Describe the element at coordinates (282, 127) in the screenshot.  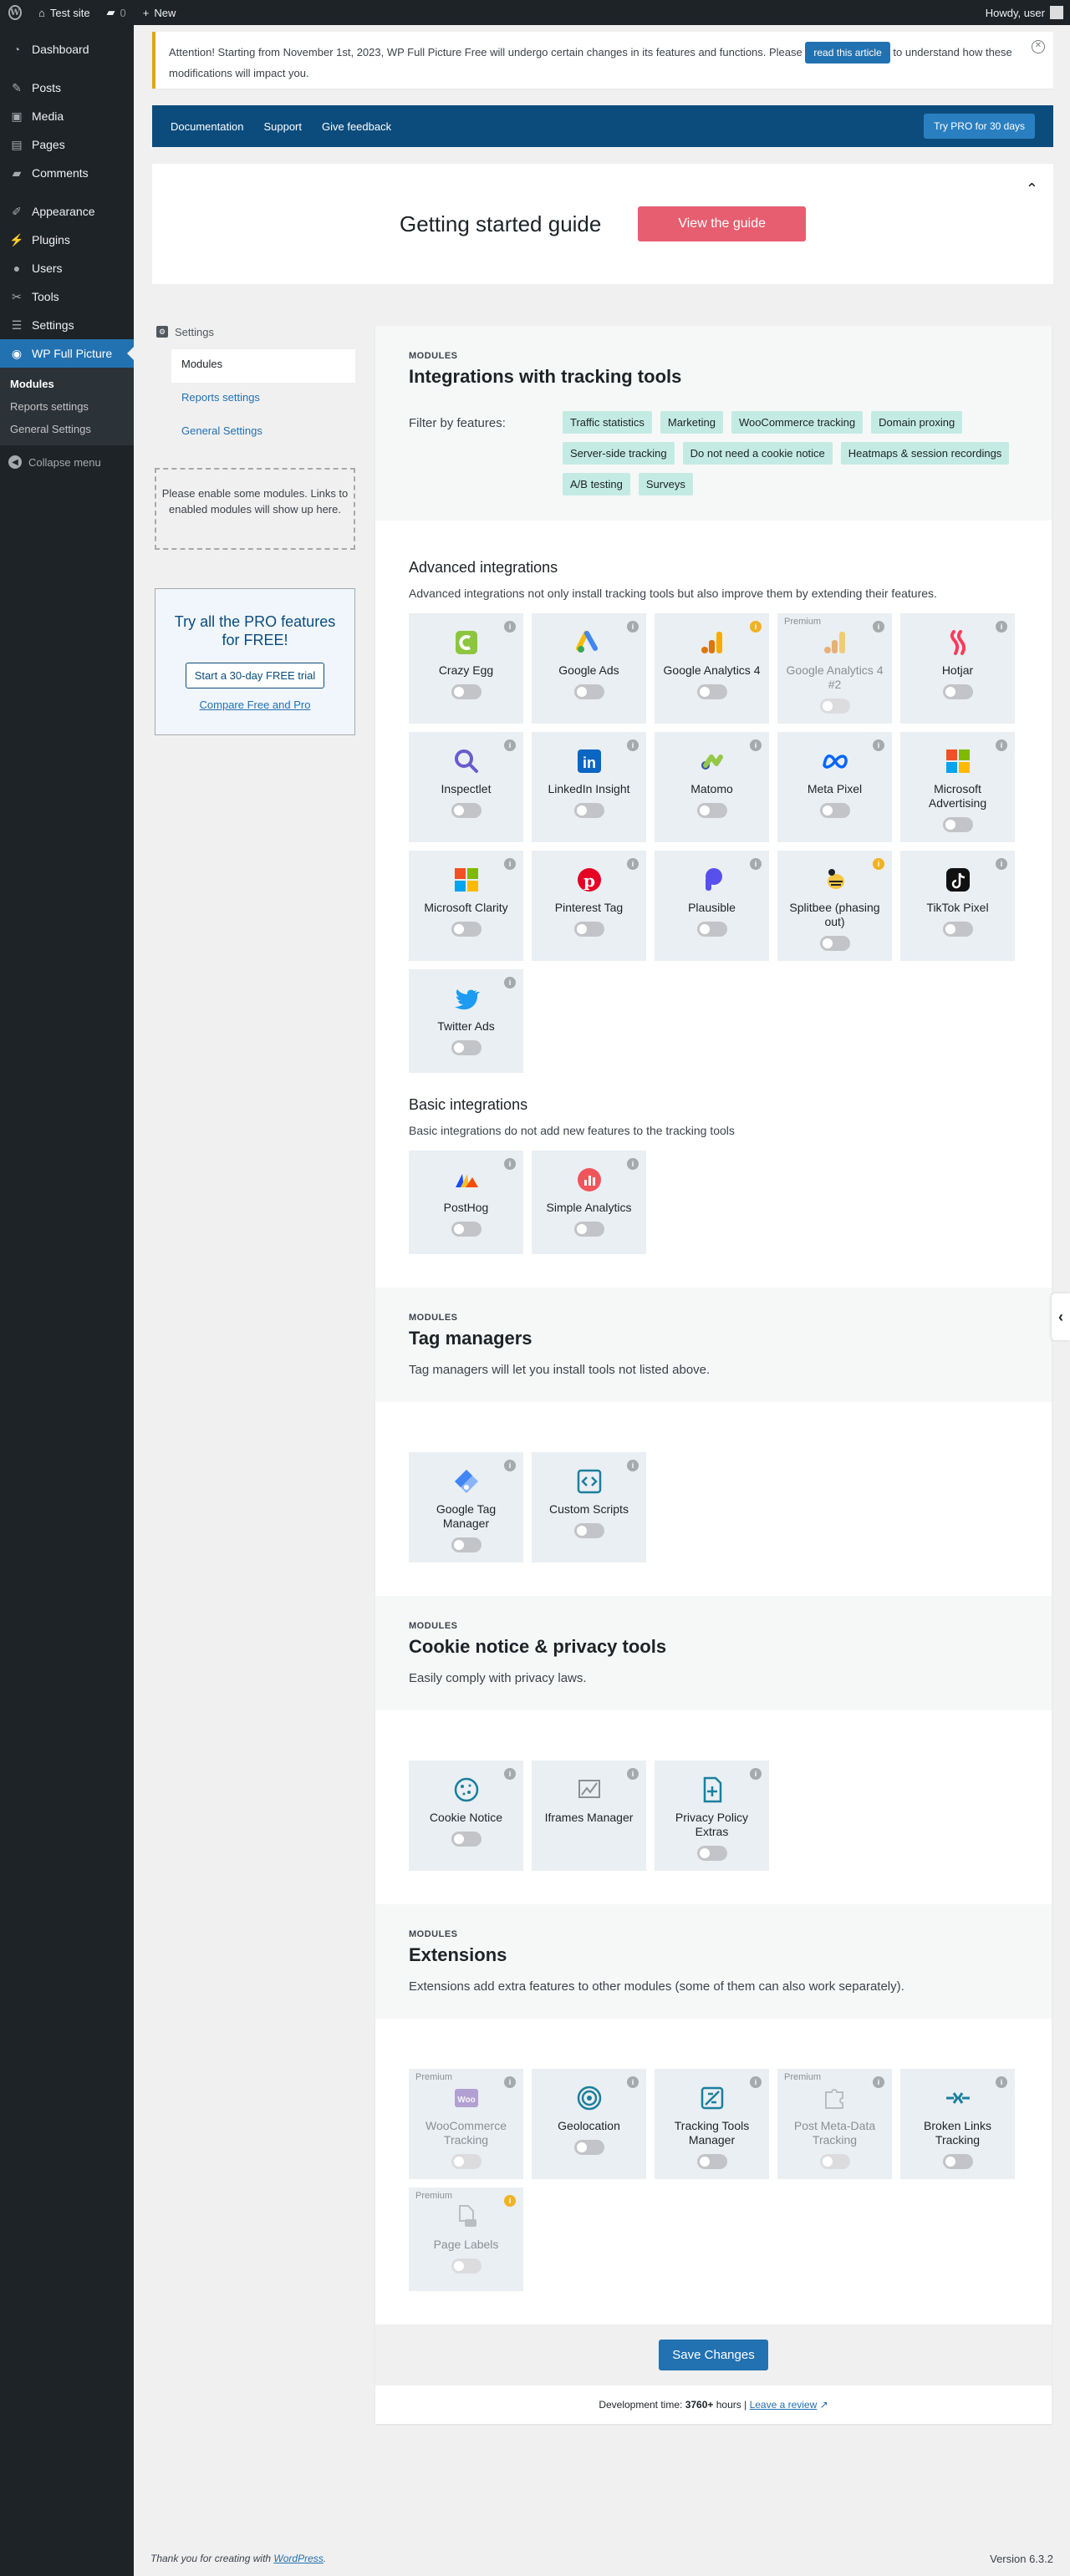
I see `support-link: Support` at that location.